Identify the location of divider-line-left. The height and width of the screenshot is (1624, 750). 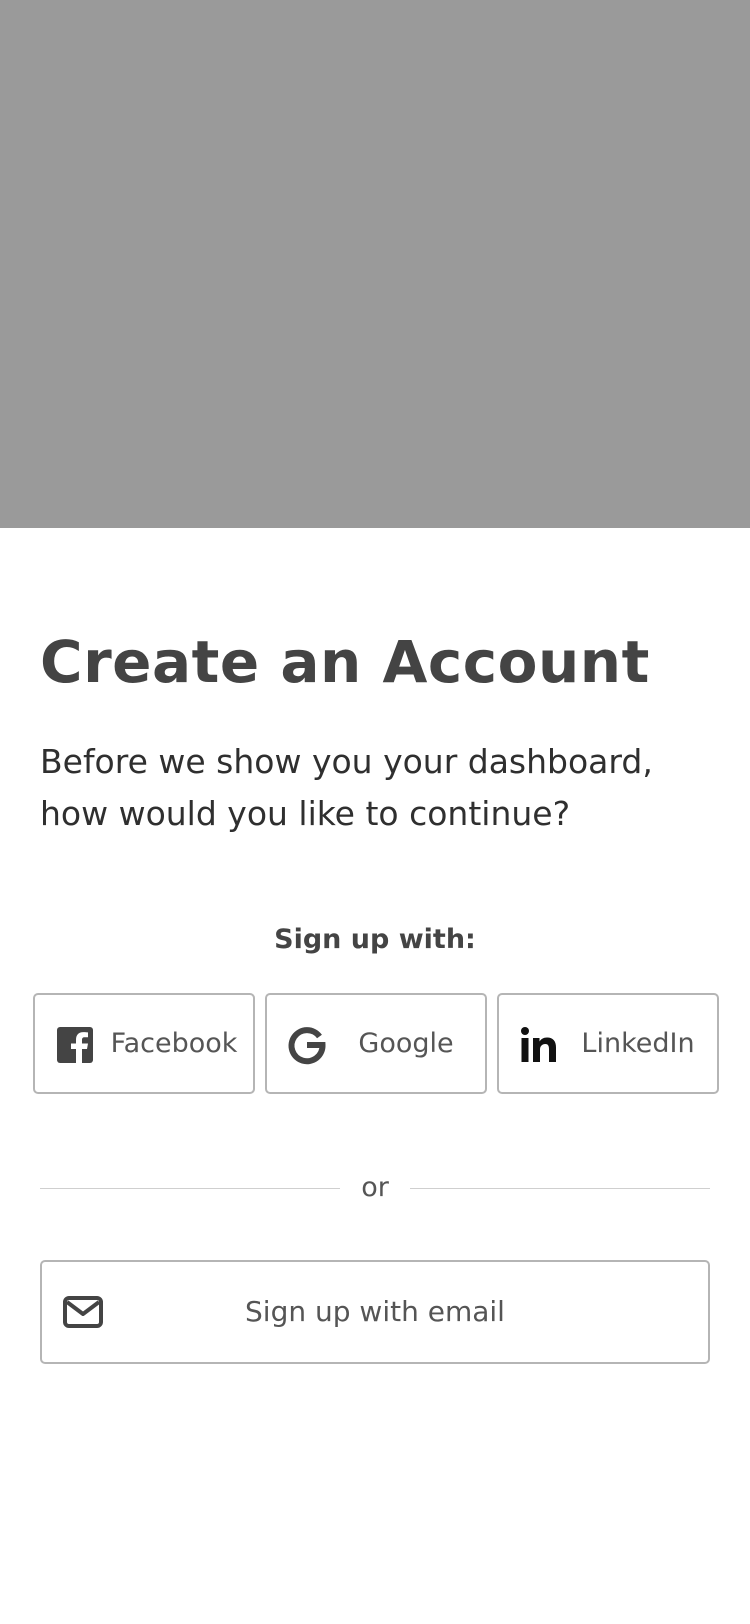
(190, 1188).